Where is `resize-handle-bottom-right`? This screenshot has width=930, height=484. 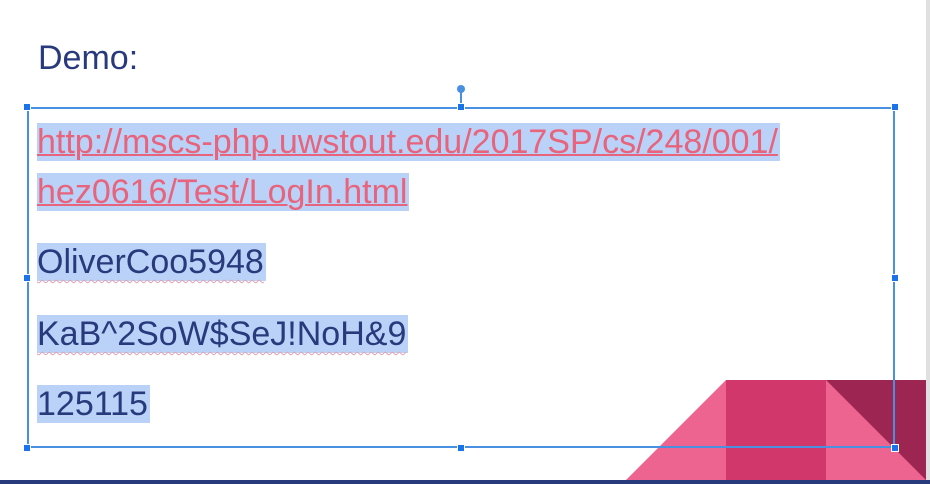 resize-handle-bottom-right is located at coordinates (895, 448).